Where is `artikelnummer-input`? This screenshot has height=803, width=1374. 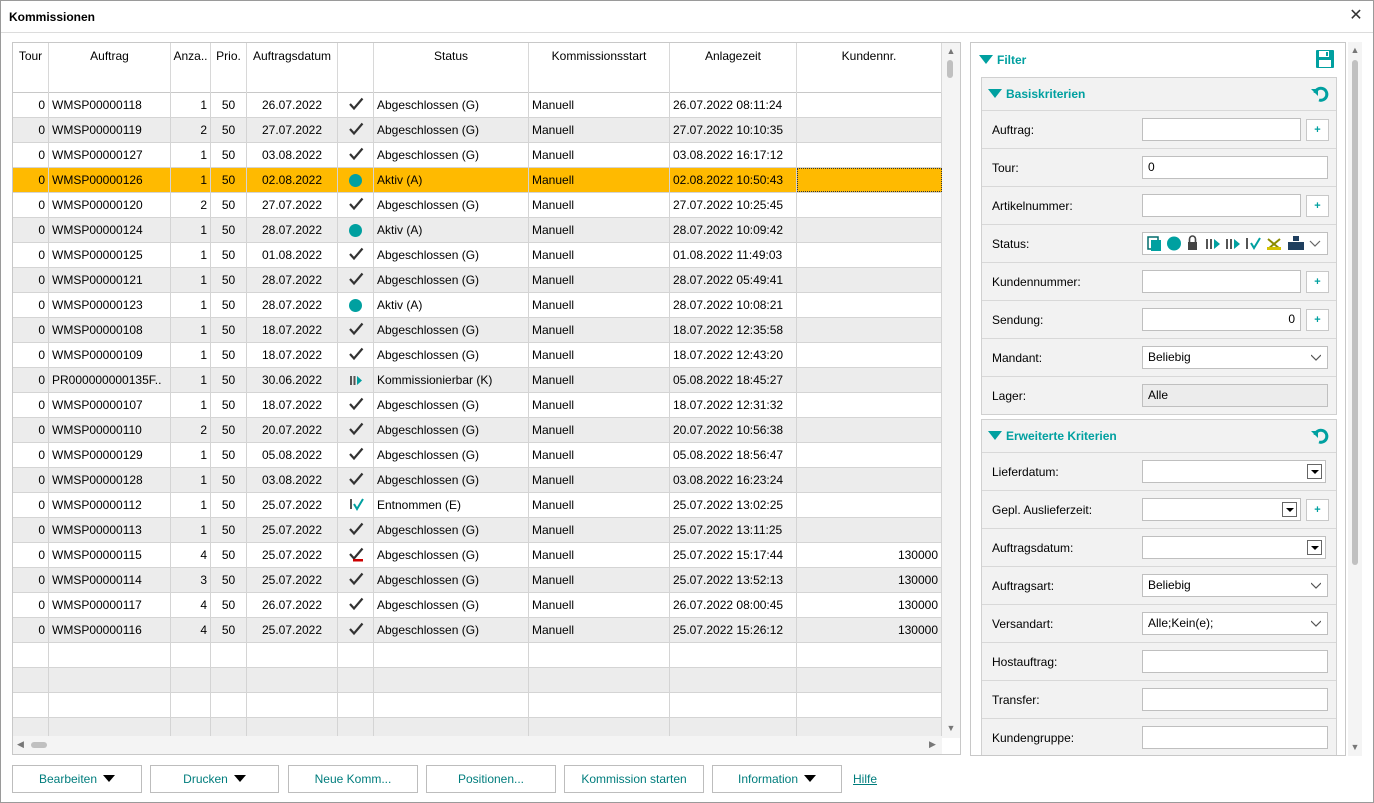
artikelnummer-input is located at coordinates (1221, 205).